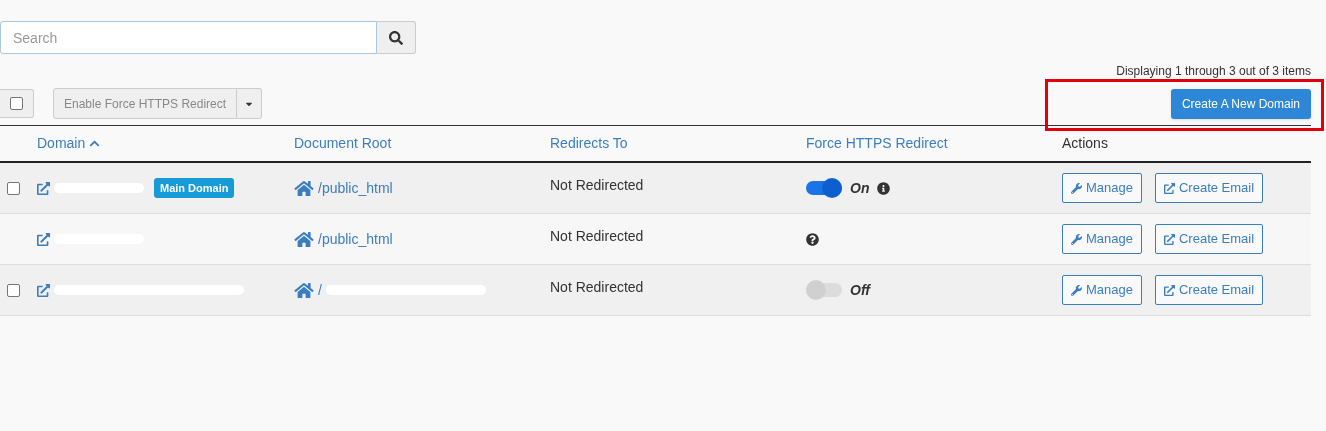 The width and height of the screenshot is (1326, 431). I want to click on document-root-link: /, so click(320, 290).